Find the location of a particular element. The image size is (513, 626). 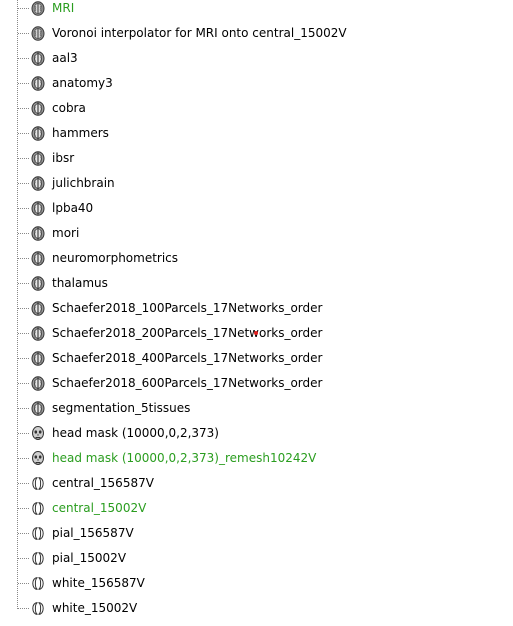

tree-item-label: Schaefer2018_100Parcels_17Networks_order is located at coordinates (187, 308).